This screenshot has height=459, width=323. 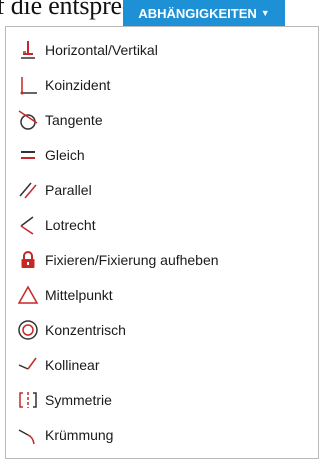 I want to click on menu-item-collinear: Kollinear, so click(x=162, y=365).